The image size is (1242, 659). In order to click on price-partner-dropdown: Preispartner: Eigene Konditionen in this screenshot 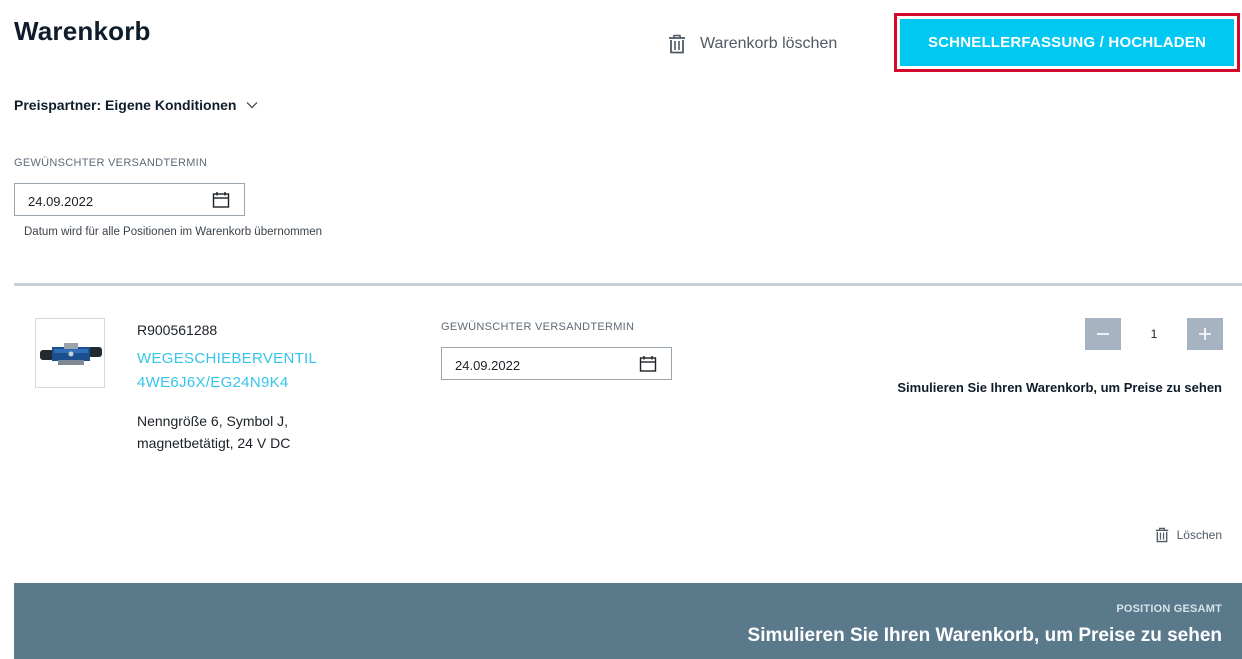, I will do `click(136, 105)`.